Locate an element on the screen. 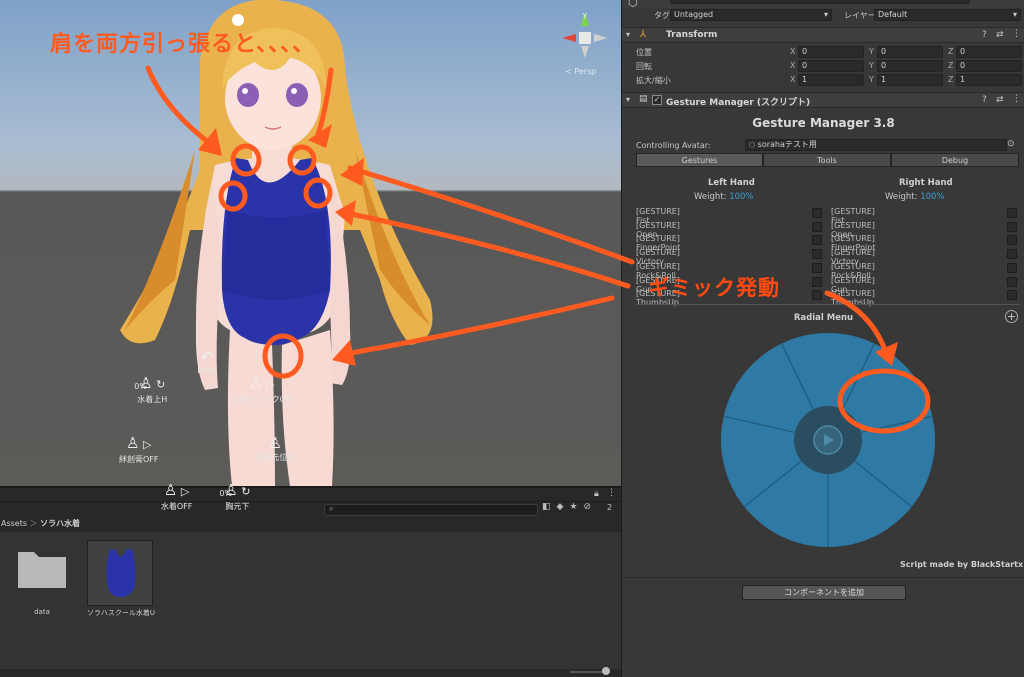 Image resolution: width=1024 pixels, height=677 pixels. position-z-field: 0 is located at coordinates (989, 52).